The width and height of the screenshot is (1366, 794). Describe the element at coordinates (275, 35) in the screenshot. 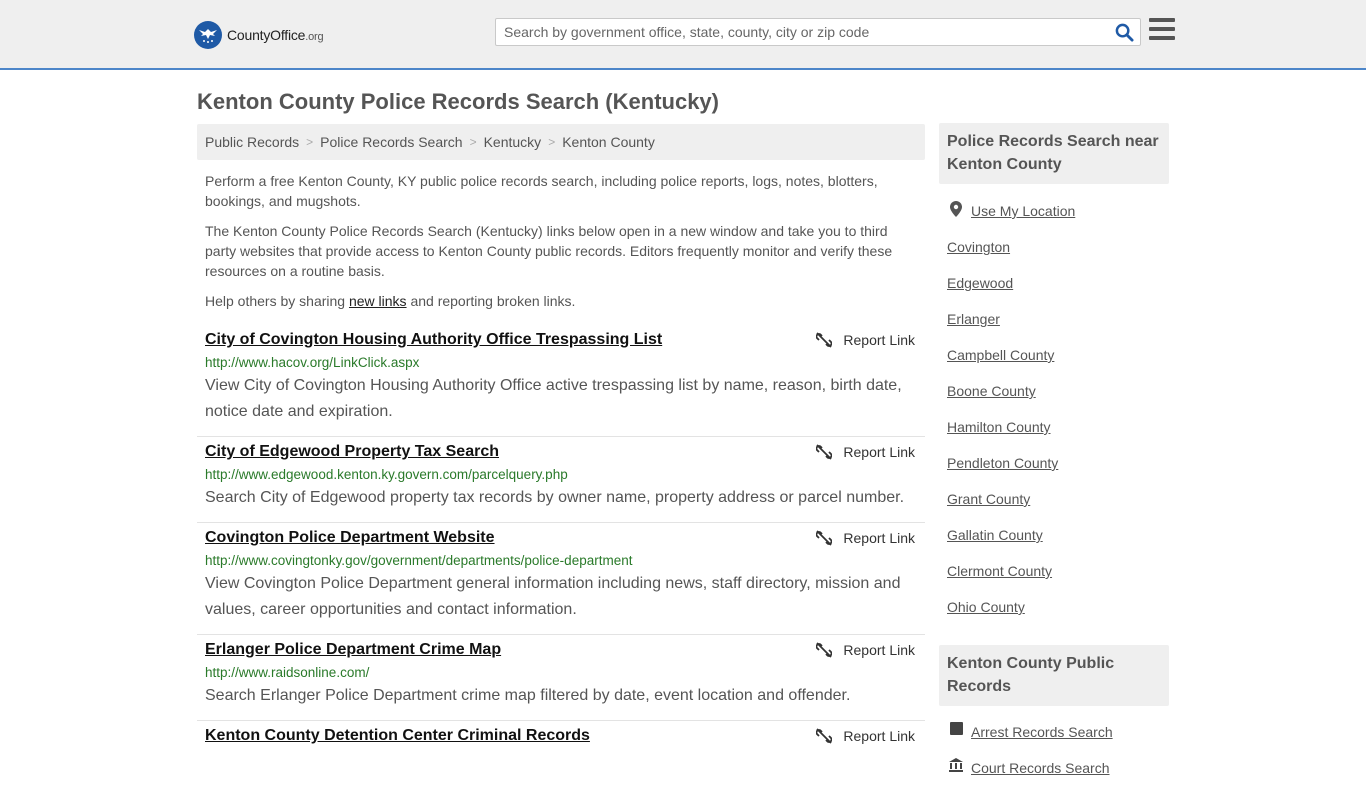

I see `logo-text: CountyOffice.org` at that location.